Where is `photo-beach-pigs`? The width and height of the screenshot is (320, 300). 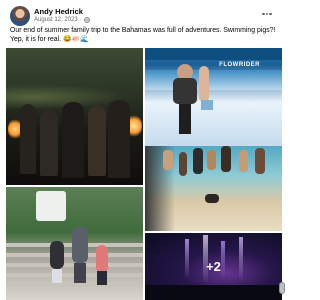 photo-beach-pigs is located at coordinates (213, 188).